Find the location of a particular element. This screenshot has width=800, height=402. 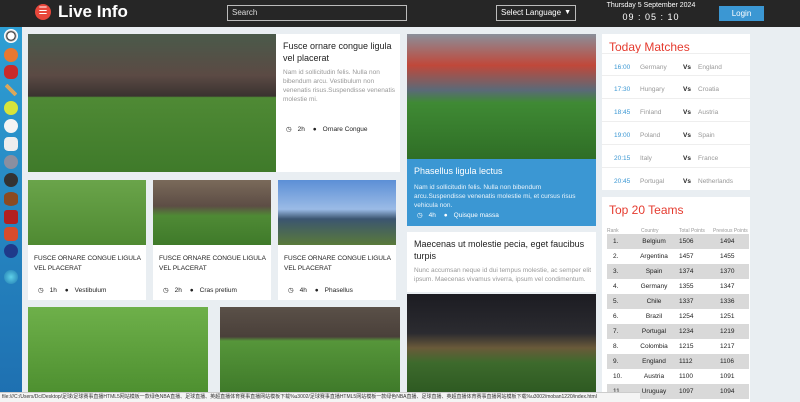

hockey-icon is located at coordinates (11, 234).